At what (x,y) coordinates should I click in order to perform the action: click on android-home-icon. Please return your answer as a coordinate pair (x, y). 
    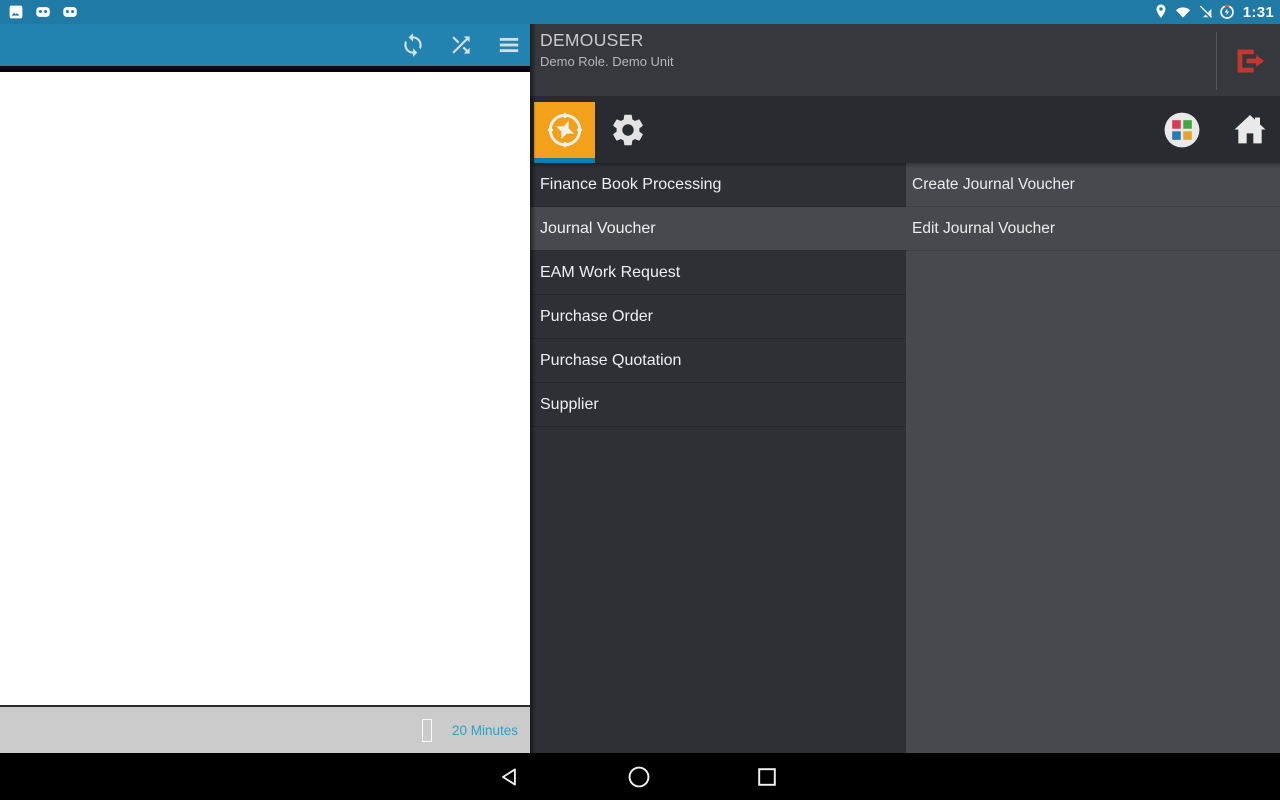
    Looking at the image, I should click on (639, 776).